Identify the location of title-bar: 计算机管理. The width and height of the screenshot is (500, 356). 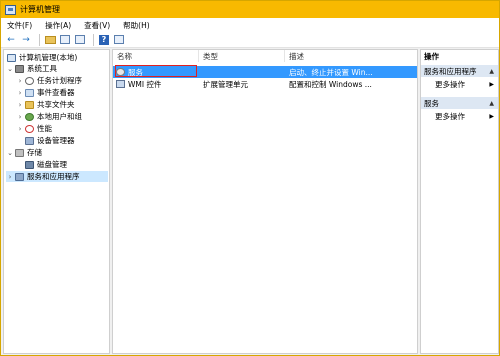
(250, 9).